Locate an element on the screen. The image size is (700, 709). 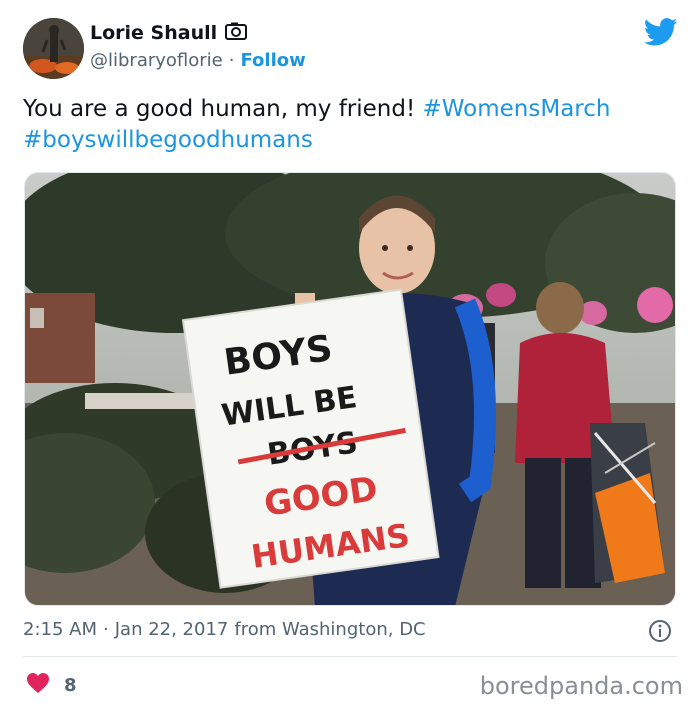
tweet-location: from Washington, DC is located at coordinates (330, 629).